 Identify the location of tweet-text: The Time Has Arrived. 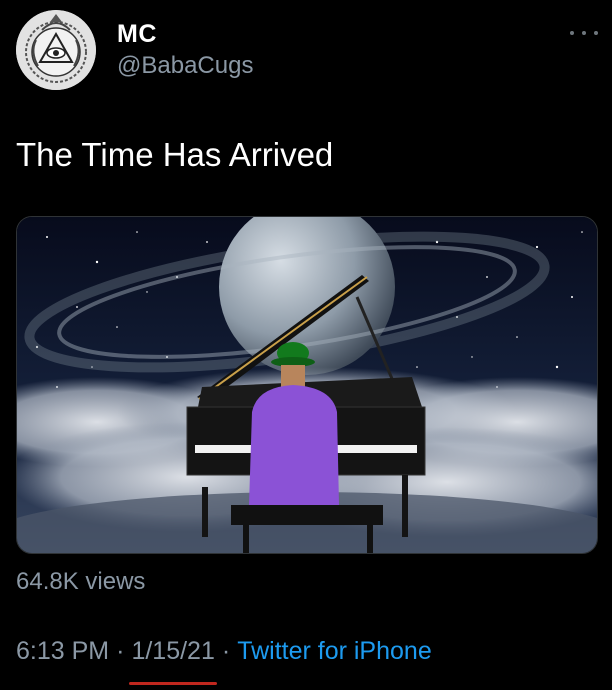
(175, 154).